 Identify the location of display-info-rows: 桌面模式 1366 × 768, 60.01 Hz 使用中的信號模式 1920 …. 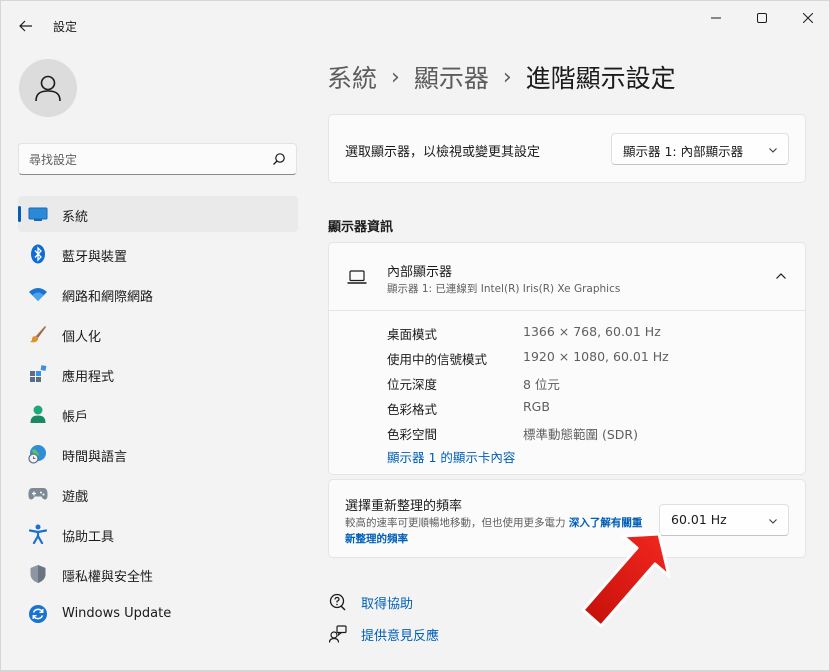
(587, 383).